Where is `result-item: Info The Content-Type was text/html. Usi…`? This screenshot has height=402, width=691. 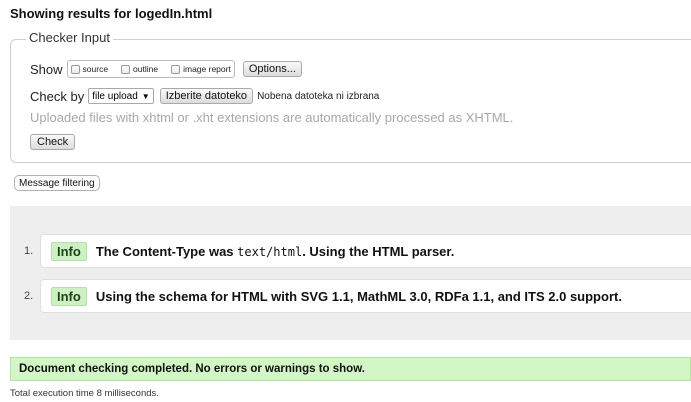
result-item: Info The Content-Type was text/html. Usi… is located at coordinates (365, 251).